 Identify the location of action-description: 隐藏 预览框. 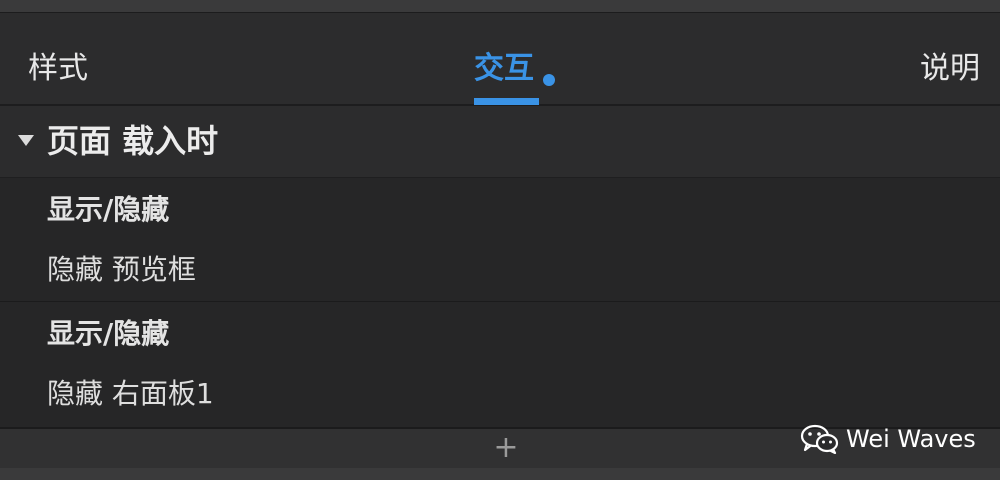
(121, 269).